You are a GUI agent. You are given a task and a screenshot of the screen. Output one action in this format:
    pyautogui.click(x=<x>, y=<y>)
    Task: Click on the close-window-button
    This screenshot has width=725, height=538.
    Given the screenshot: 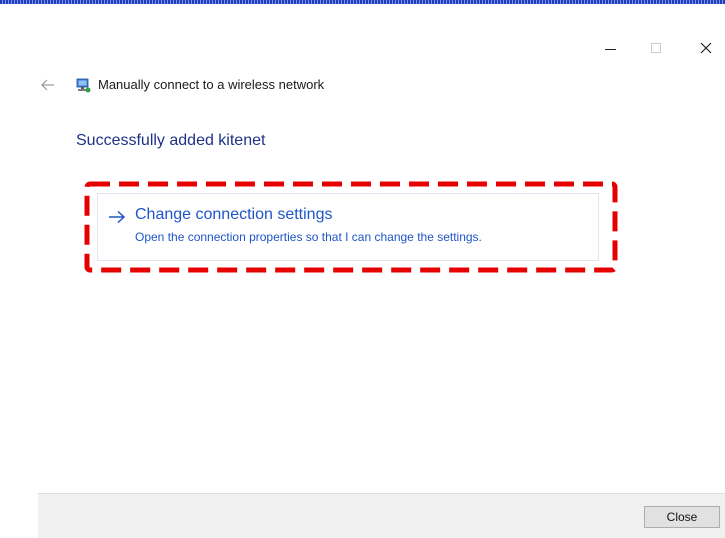 What is the action you would take?
    pyautogui.click(x=704, y=48)
    